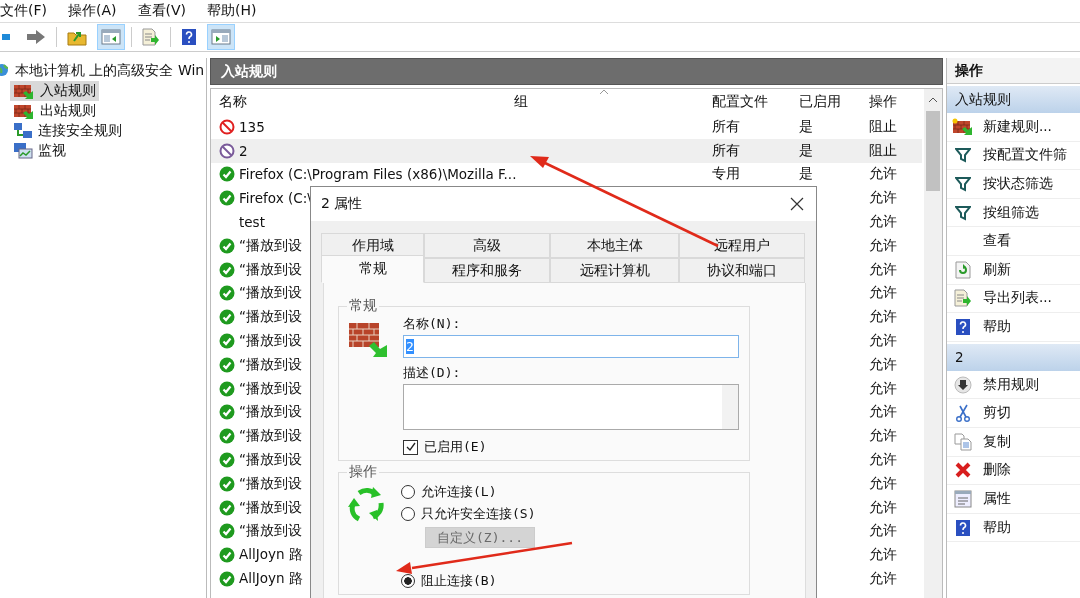 The width and height of the screenshot is (1080, 598). What do you see at coordinates (459, 581) in the screenshot?
I see `radio-label: 阻止连接(B)` at bounding box center [459, 581].